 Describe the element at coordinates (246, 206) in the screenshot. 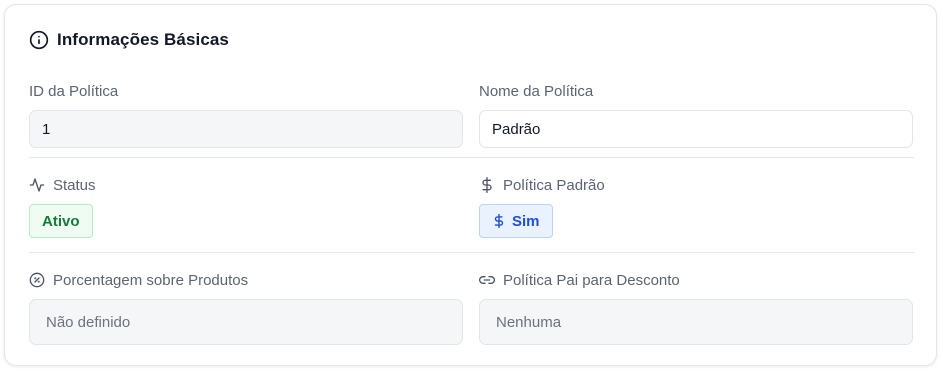

I see `status-field: Status Ativo` at that location.